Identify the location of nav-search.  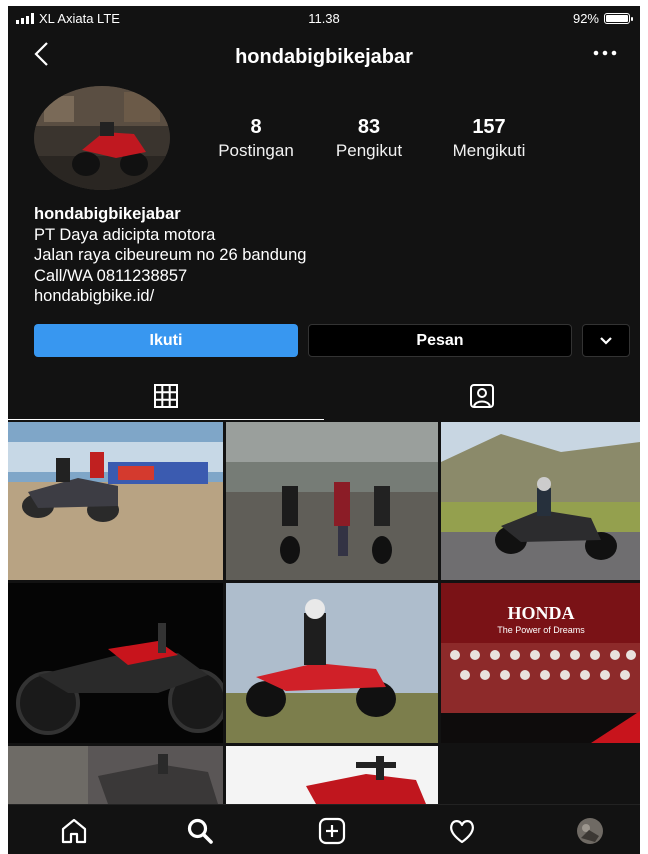
(200, 831).